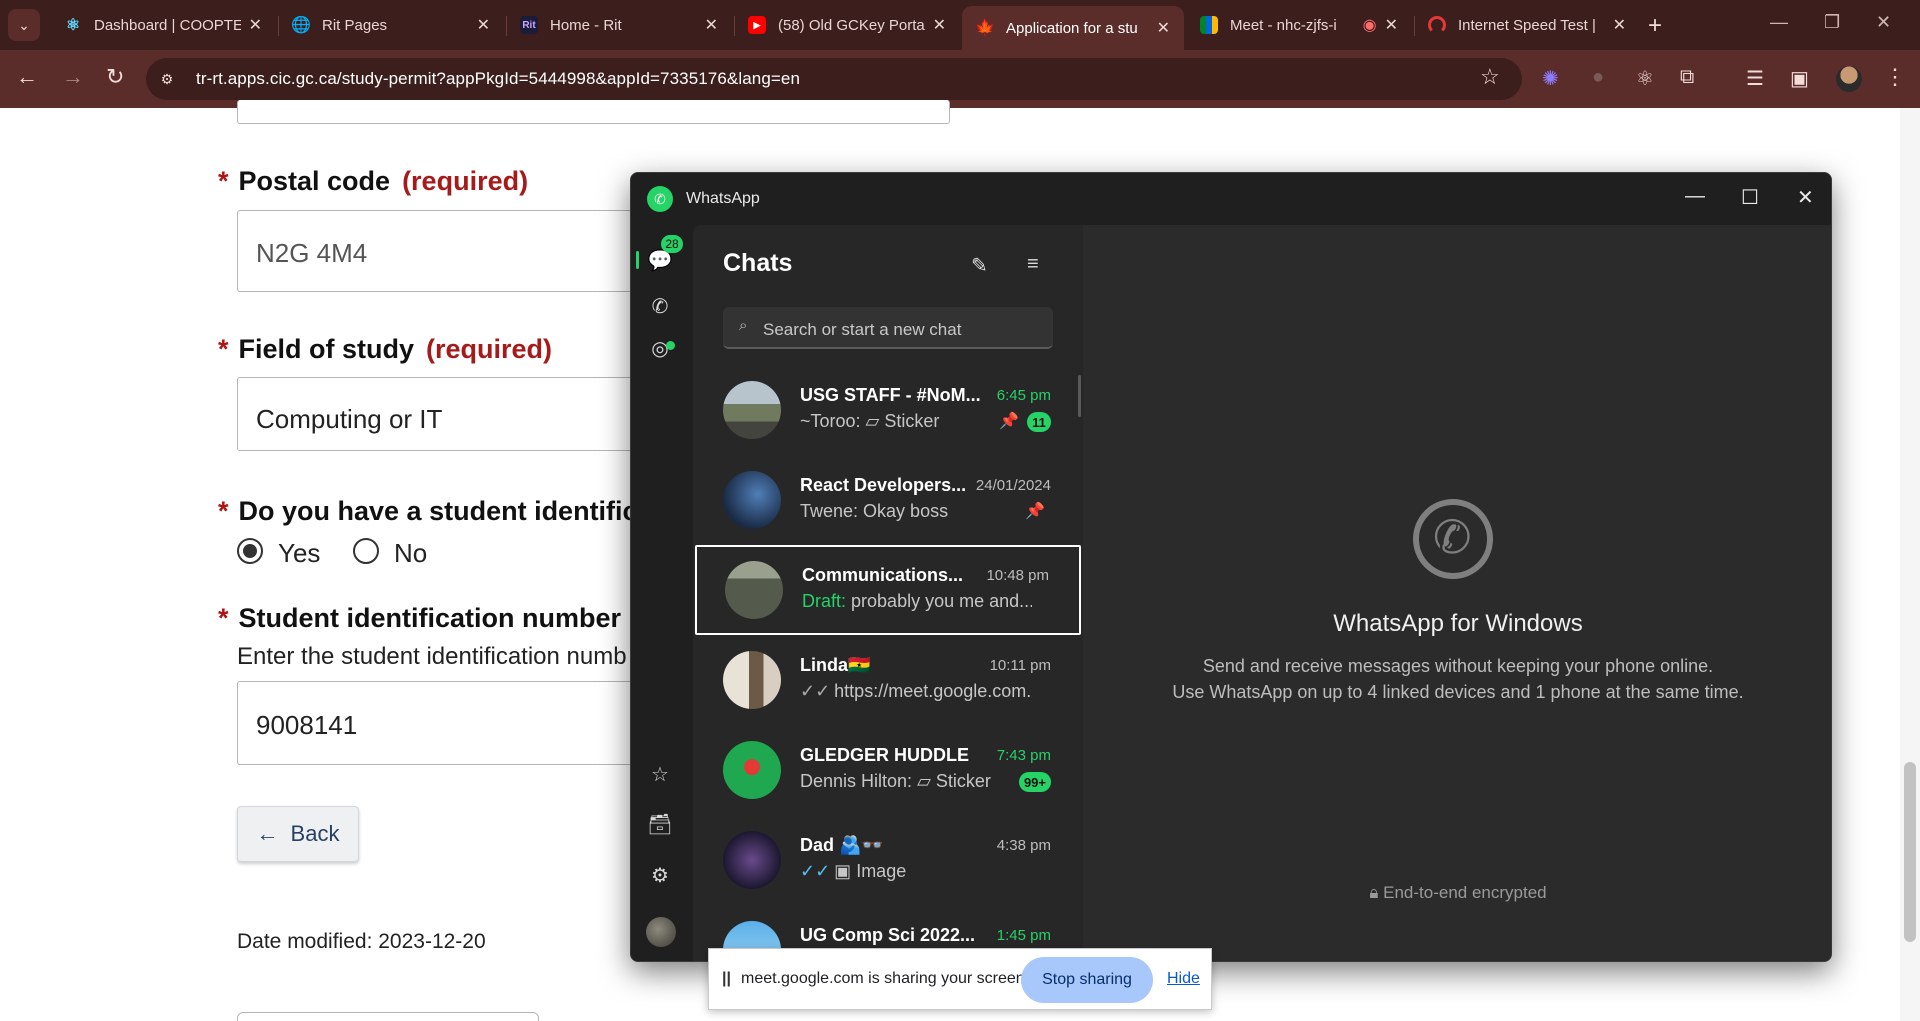  Describe the element at coordinates (1895, 77) in the screenshot. I see `menu-kebab-icon: ⋮` at that location.